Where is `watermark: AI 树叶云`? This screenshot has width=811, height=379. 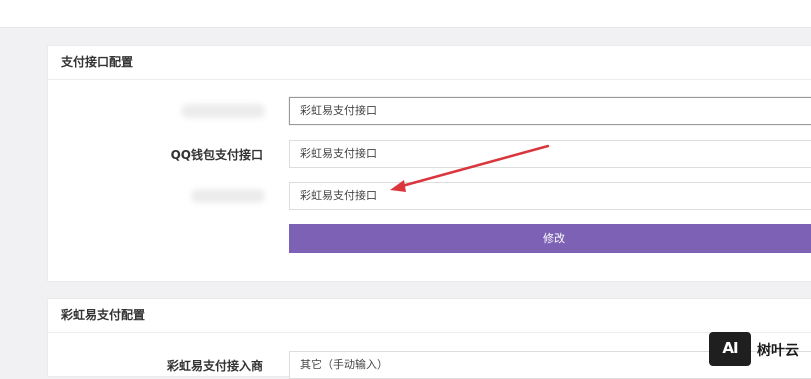
watermark: AI 树叶云 is located at coordinates (760, 350).